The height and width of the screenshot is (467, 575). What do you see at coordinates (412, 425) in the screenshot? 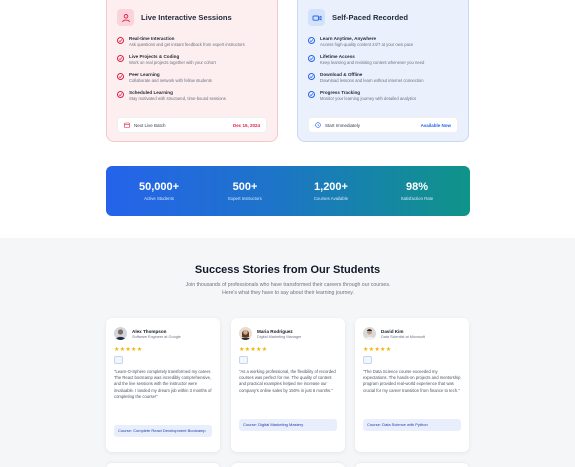
I see `course-badge: Course: Data Science with Python` at bounding box center [412, 425].